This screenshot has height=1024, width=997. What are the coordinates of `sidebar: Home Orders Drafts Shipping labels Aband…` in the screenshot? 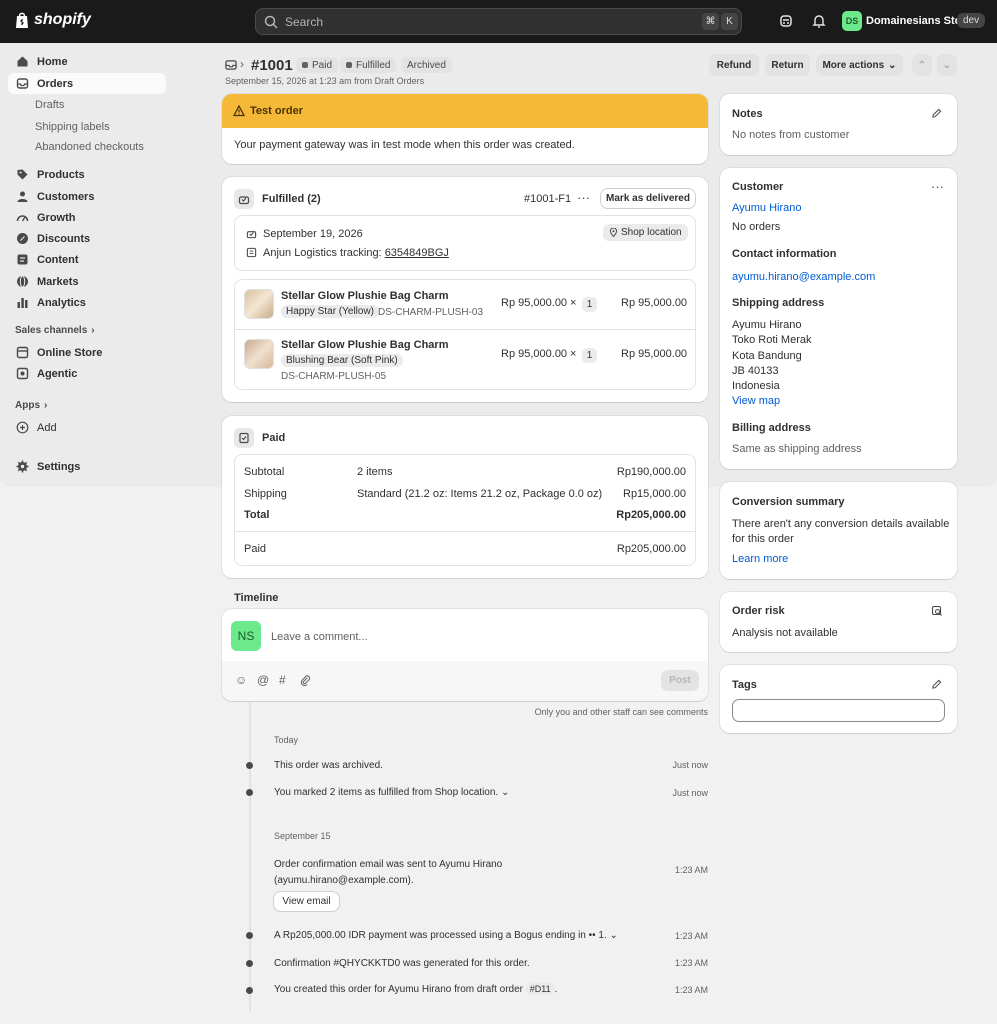 It's located at (91, 265).